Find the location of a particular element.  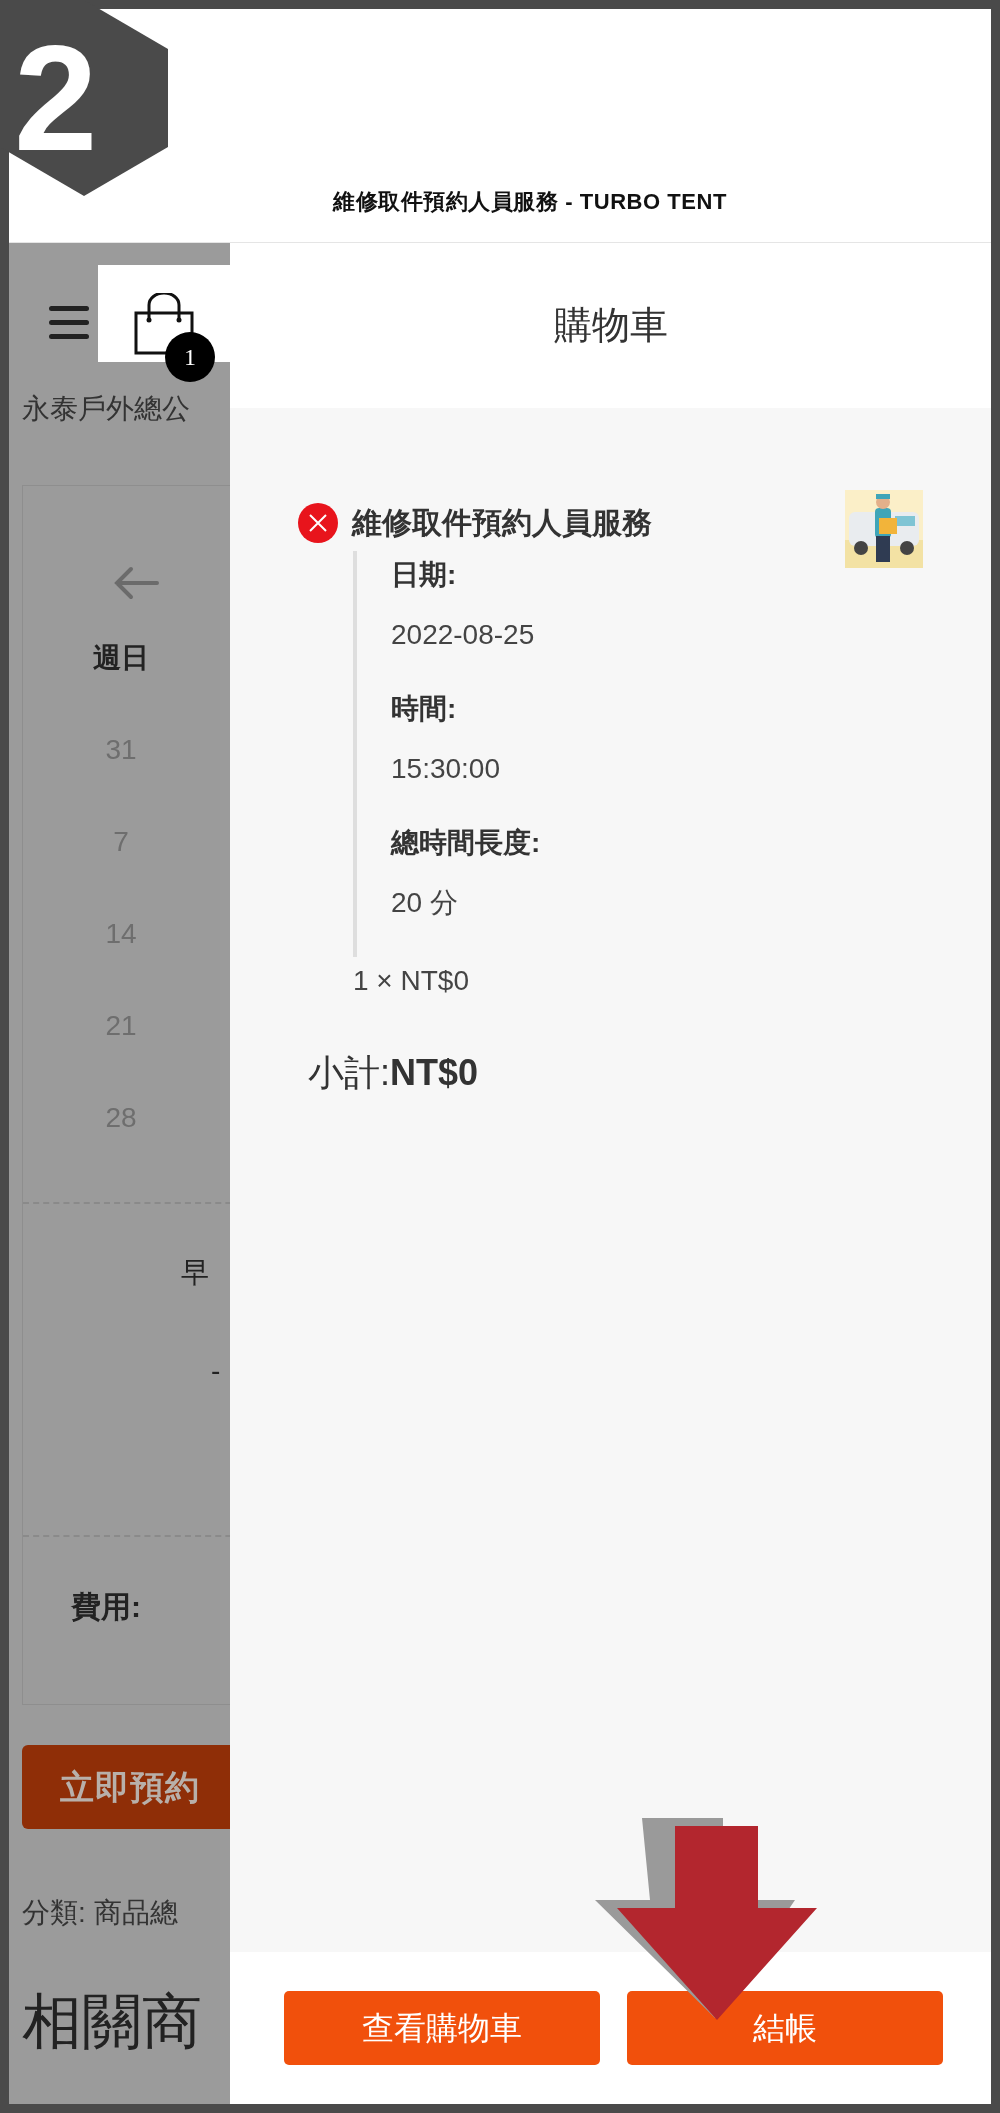

detail-label: 總時間長度: is located at coordinates (466, 843).